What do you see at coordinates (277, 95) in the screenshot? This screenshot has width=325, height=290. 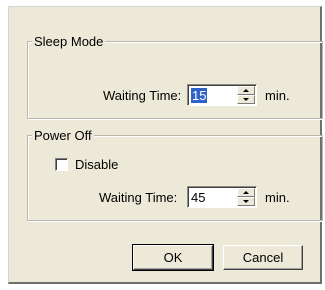 I see `sleep-waiting-time-unit: min.` at bounding box center [277, 95].